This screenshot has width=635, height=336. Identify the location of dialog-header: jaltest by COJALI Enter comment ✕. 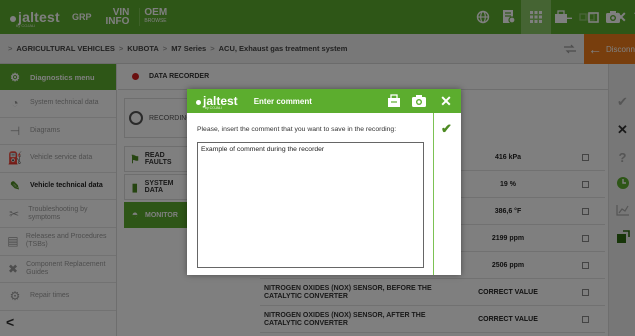
(324, 101).